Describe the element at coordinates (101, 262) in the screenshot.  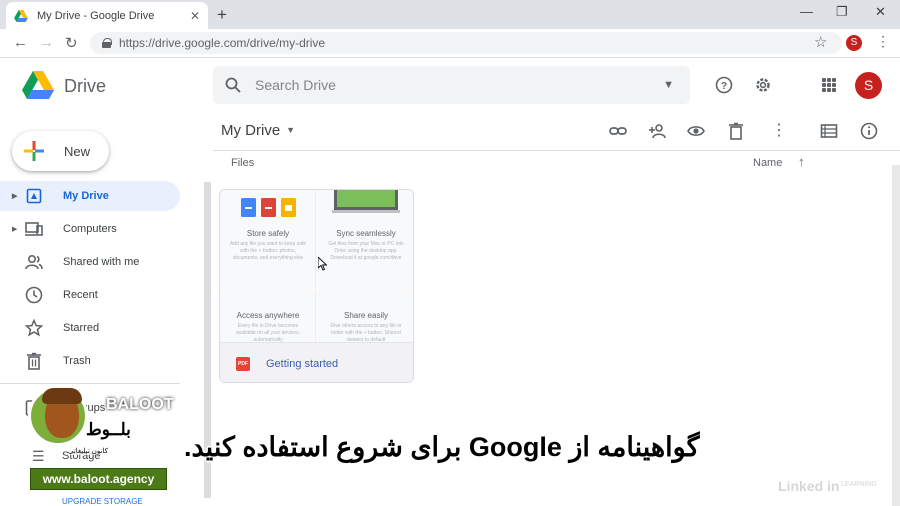
I see `sidebar-item-label: Shared with me` at that location.